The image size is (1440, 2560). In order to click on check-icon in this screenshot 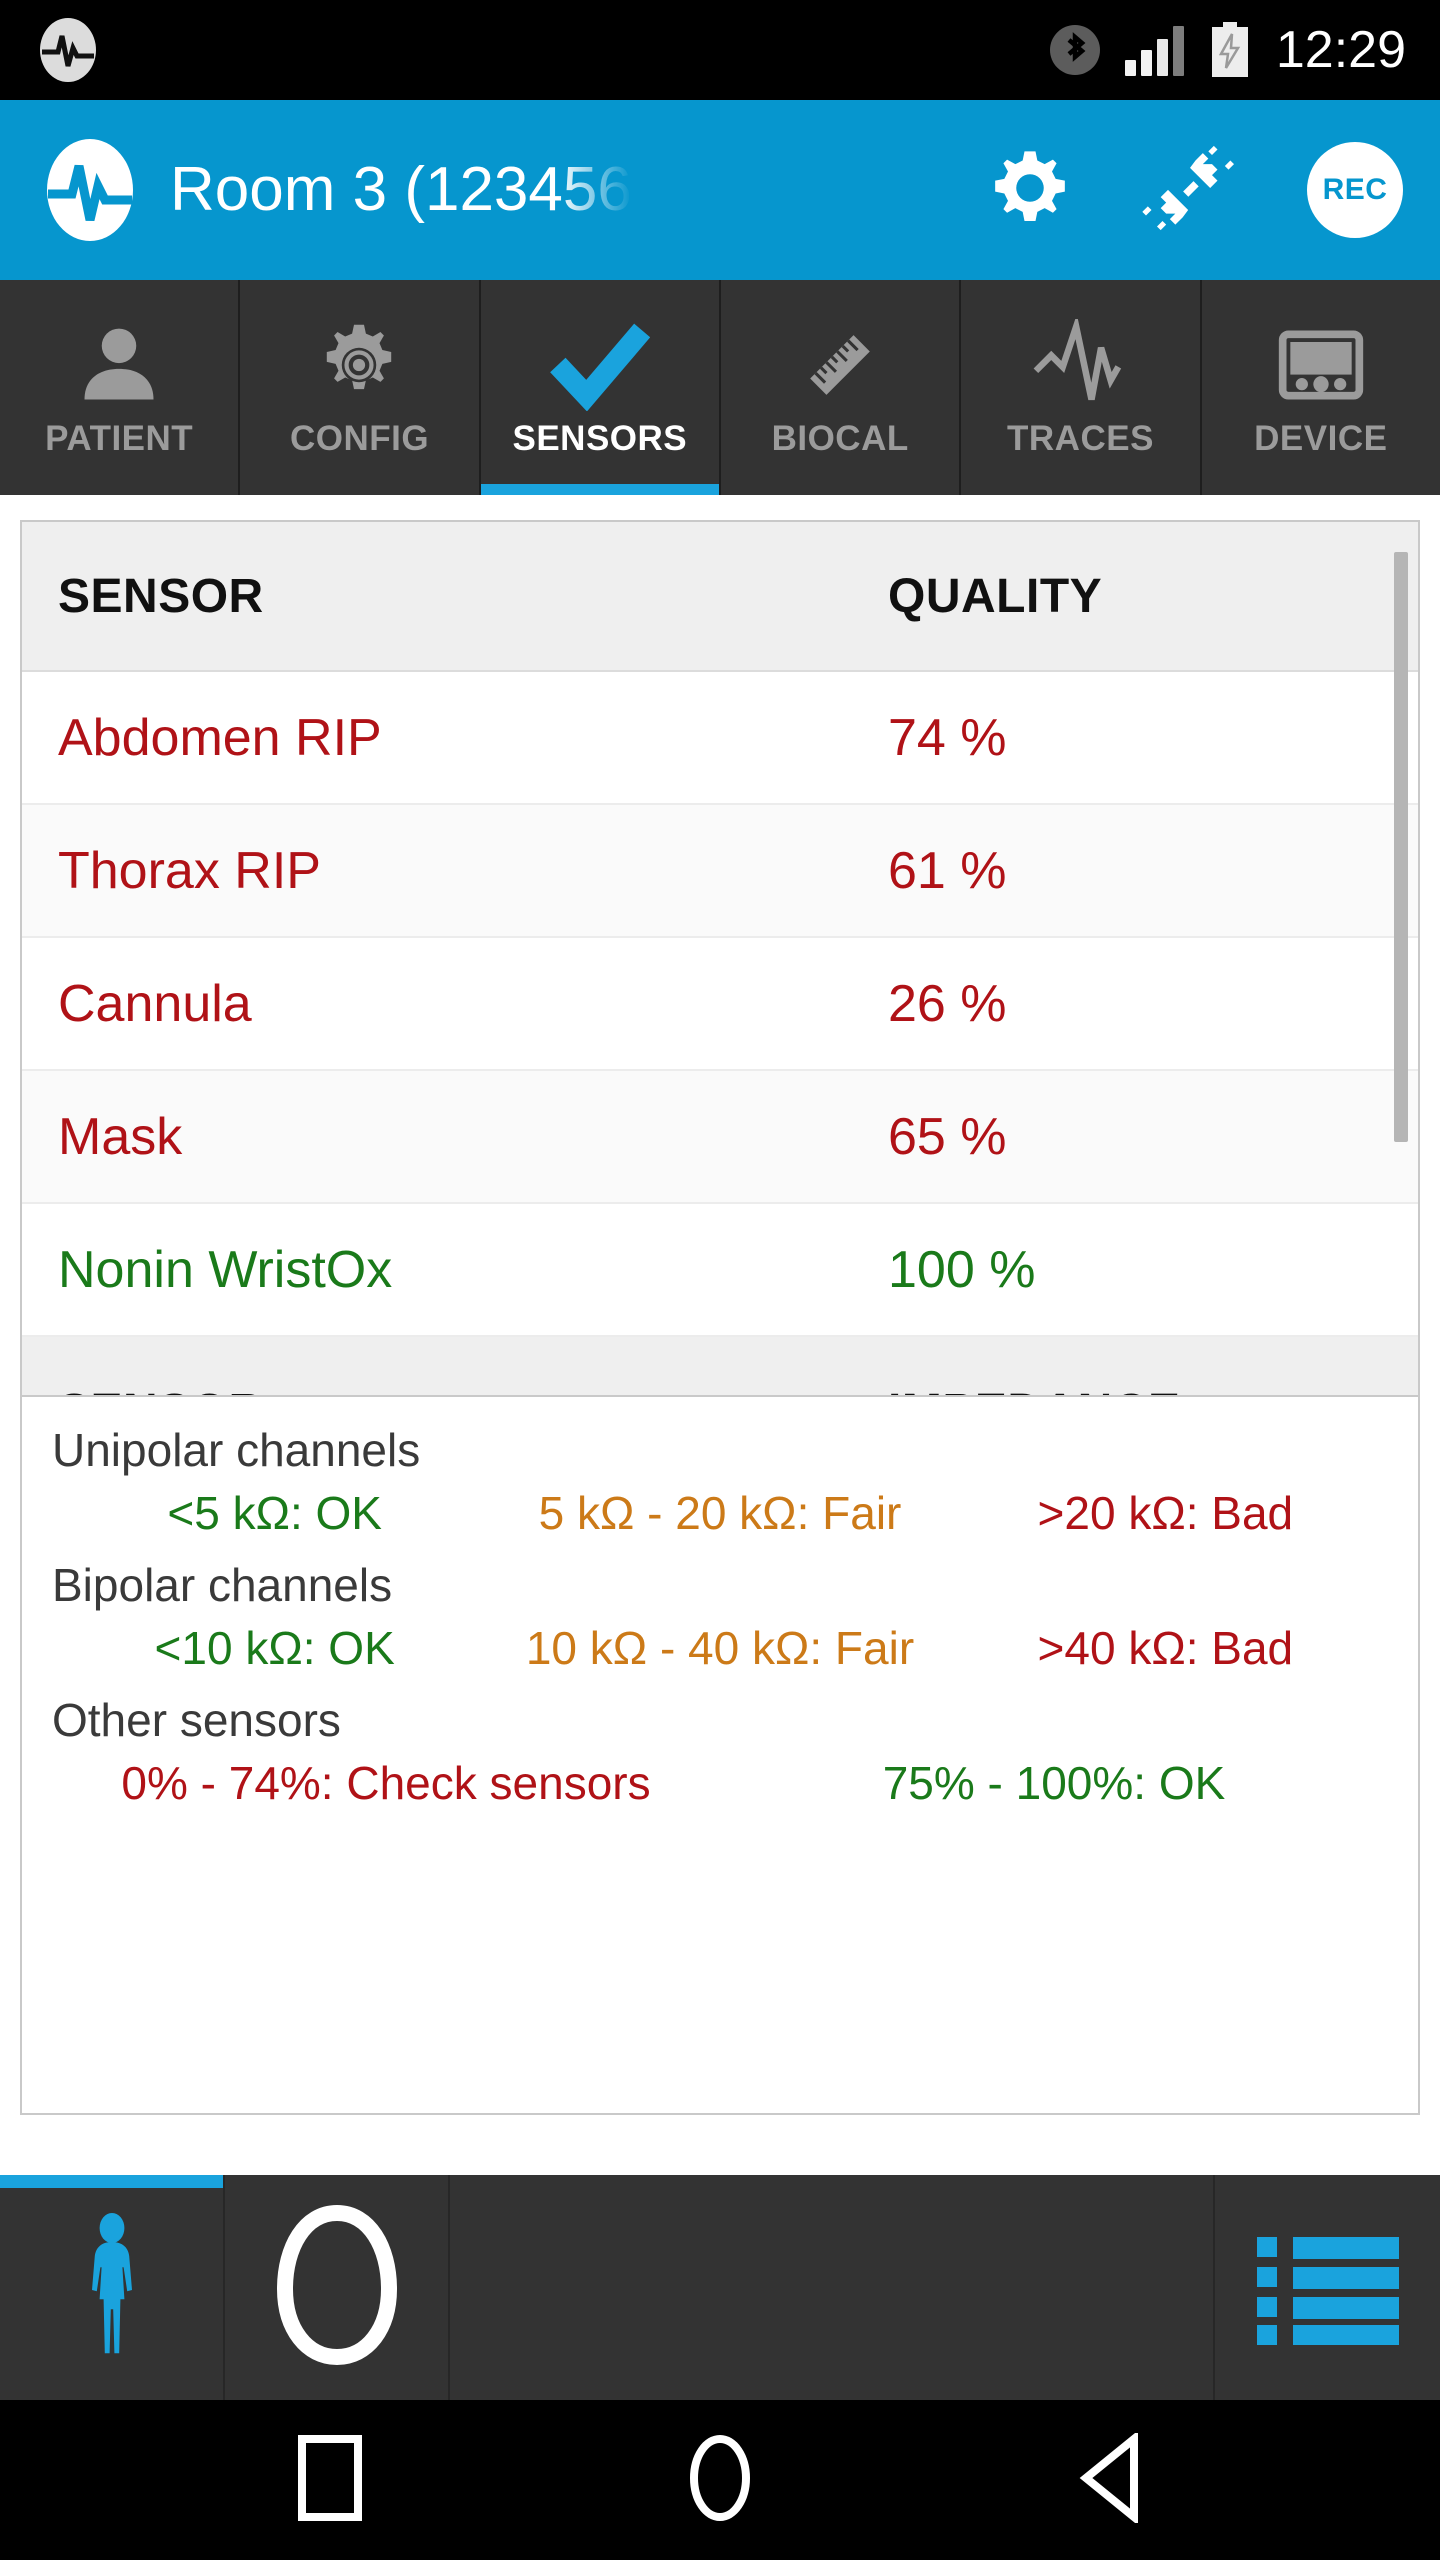, I will do `click(599, 365)`.